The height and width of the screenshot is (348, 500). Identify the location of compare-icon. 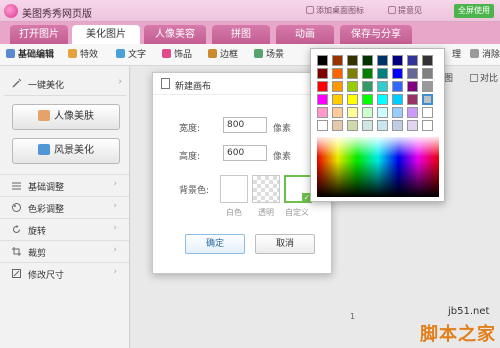
(474, 78).